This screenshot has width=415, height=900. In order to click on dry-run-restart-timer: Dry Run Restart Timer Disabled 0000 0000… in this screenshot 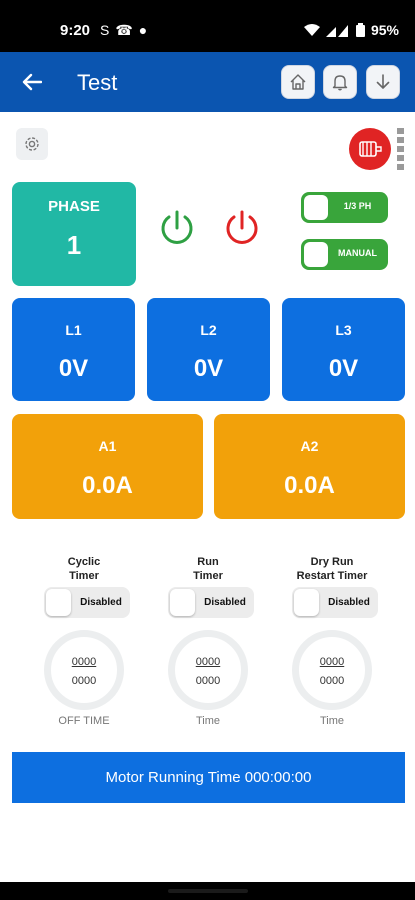, I will do `click(332, 642)`.